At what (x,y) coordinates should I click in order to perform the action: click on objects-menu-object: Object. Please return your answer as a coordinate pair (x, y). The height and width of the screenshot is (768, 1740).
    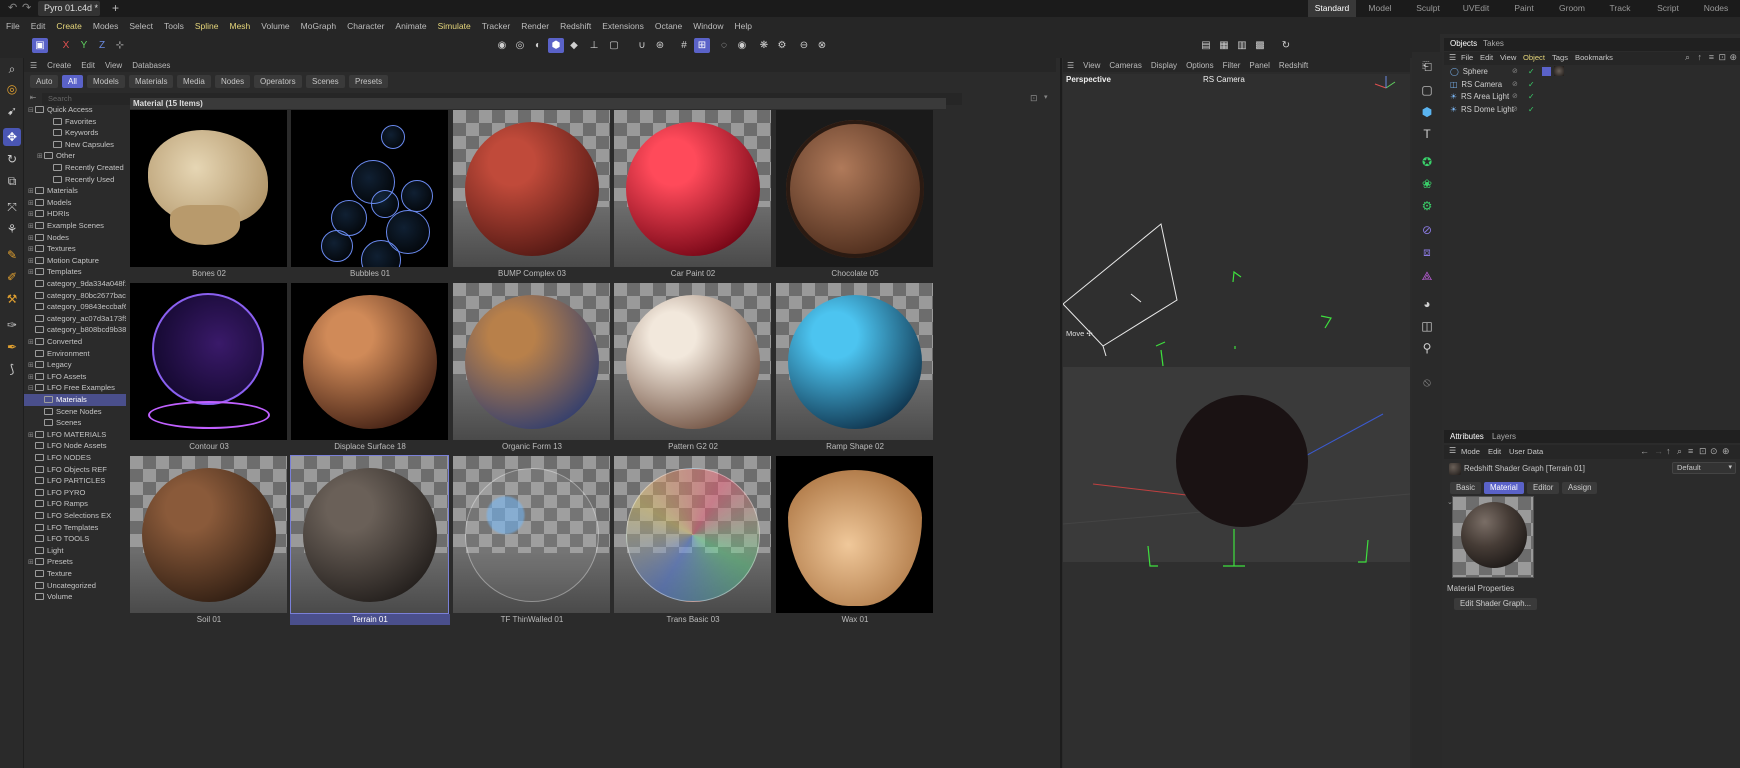
    Looking at the image, I should click on (1534, 57).